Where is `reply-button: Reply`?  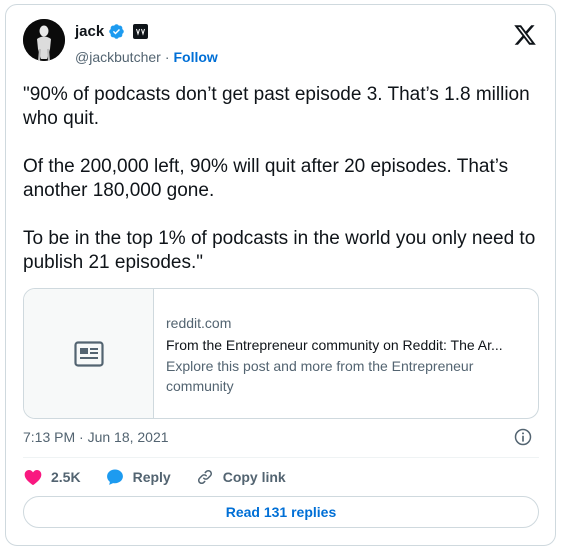 reply-button: Reply is located at coordinates (138, 477).